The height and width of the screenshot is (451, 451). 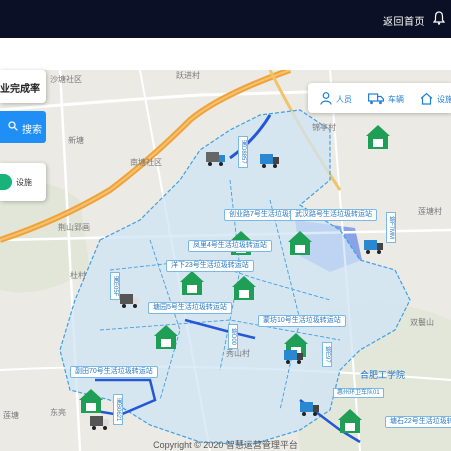 I want to click on place-label: 双鬟山, so click(x=422, y=322).